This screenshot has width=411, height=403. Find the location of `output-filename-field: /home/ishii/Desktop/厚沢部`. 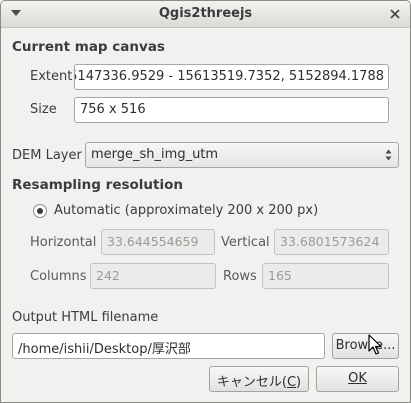

output-filename-field: /home/ishii/Desktop/厚沢部 is located at coordinates (168, 346).